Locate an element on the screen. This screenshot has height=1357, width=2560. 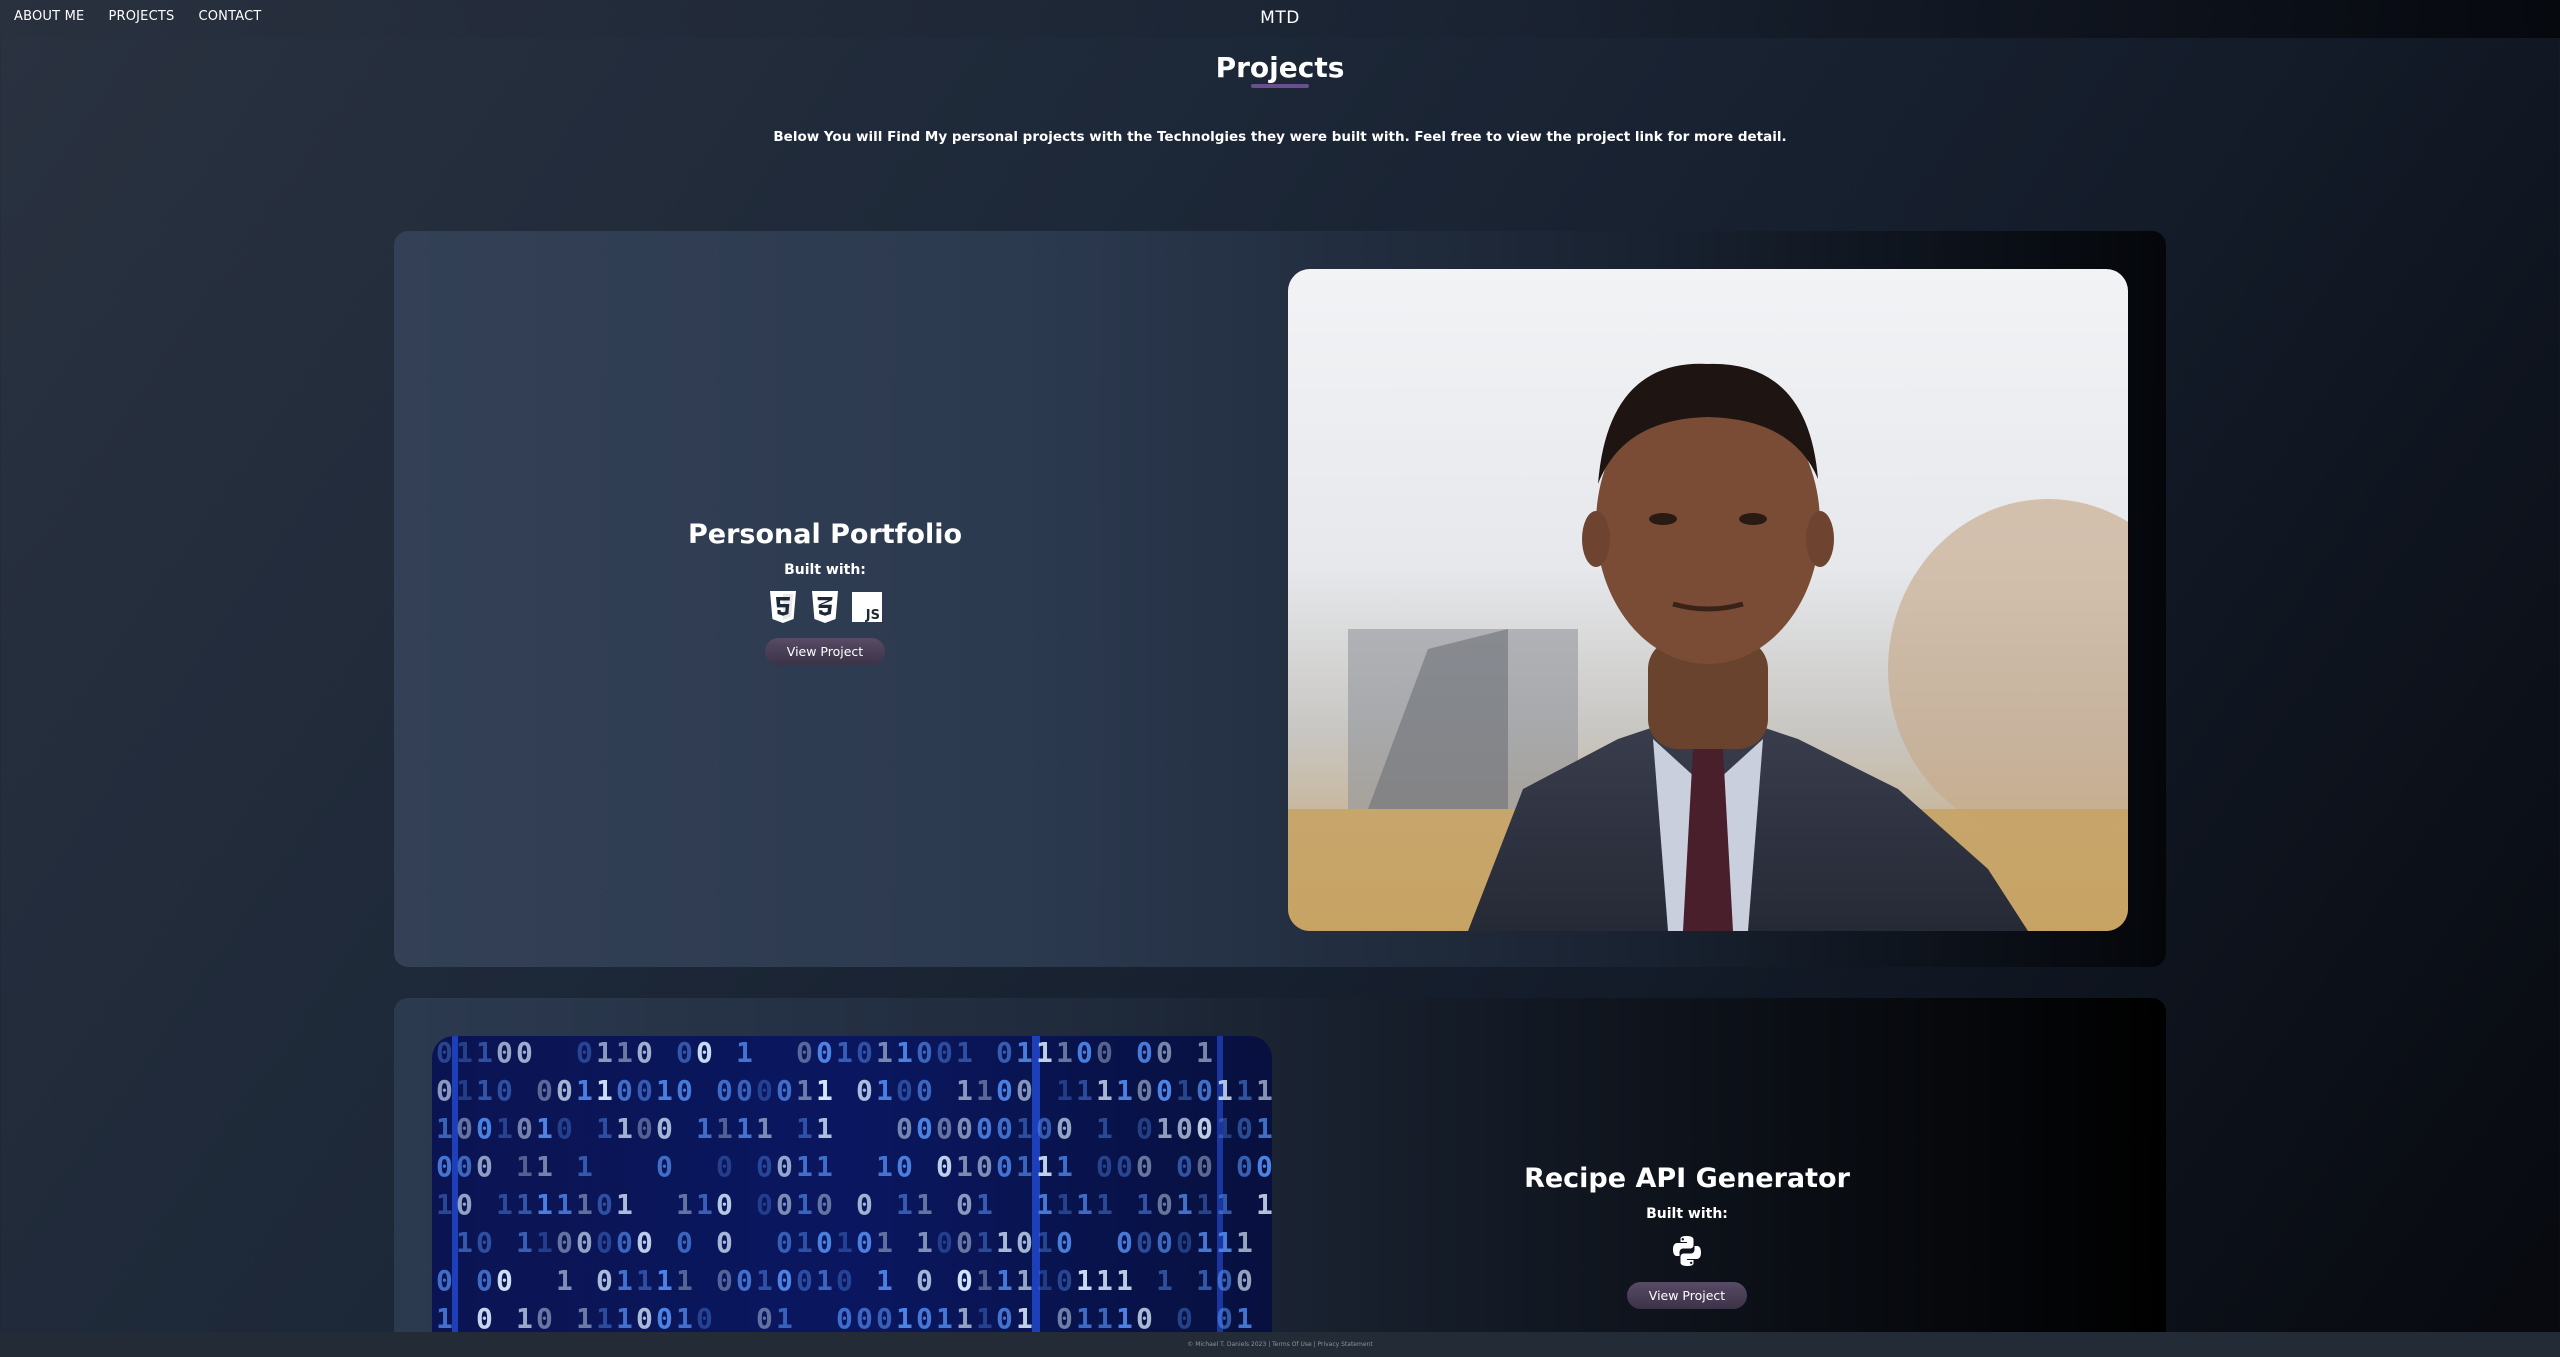
project-title: Personal Portfolio is located at coordinates (825, 534).